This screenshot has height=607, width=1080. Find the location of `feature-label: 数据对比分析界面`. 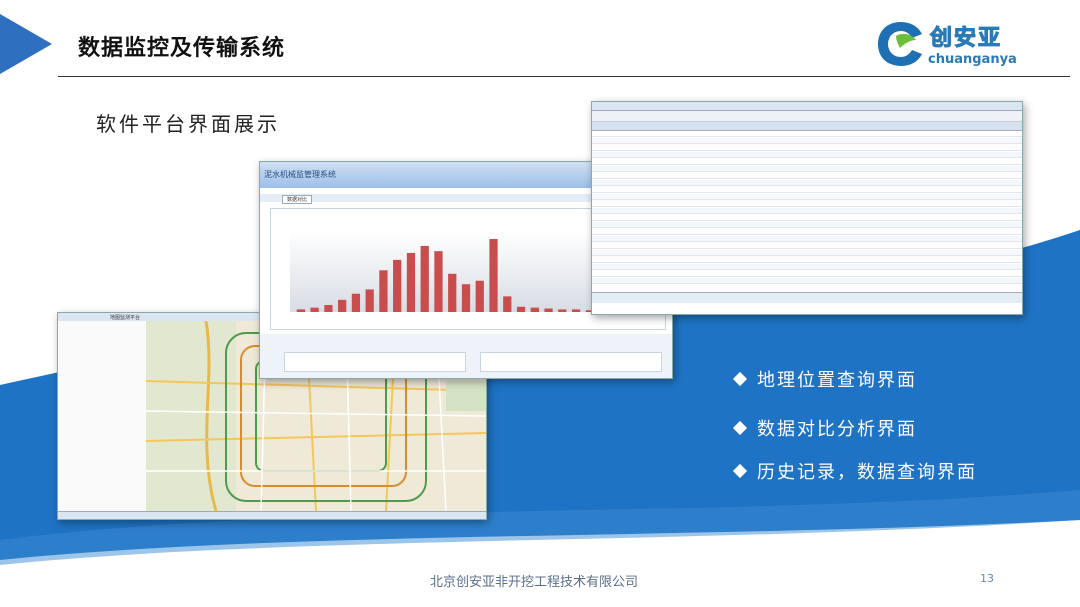

feature-label: 数据对比分析界面 is located at coordinates (837, 429).